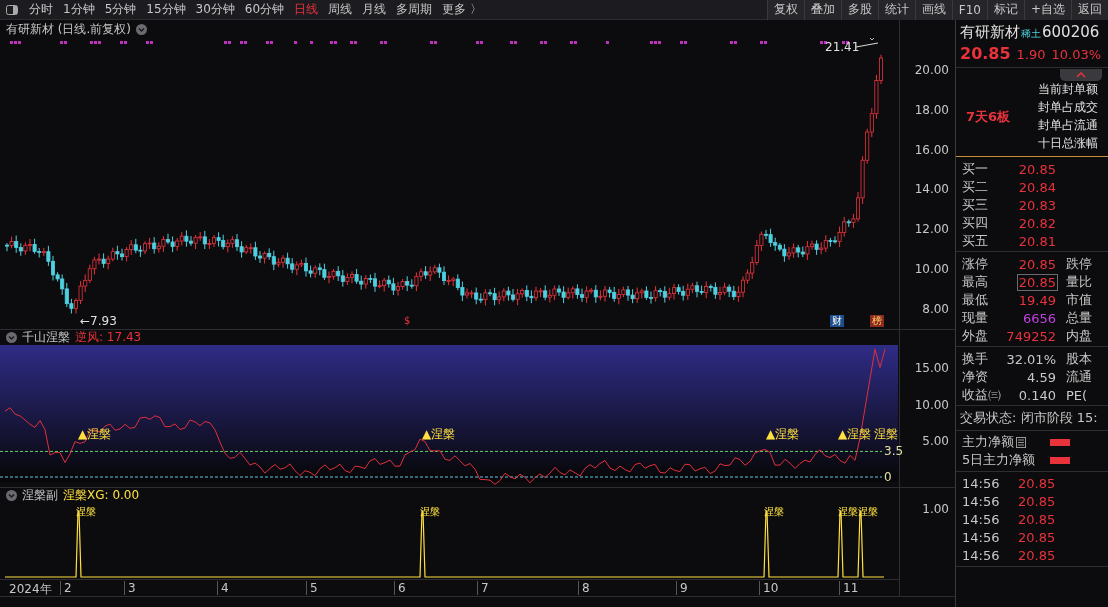 Image resolution: width=1108 pixels, height=607 pixels. I want to click on more-menu: 更多 〉, so click(462, 9).